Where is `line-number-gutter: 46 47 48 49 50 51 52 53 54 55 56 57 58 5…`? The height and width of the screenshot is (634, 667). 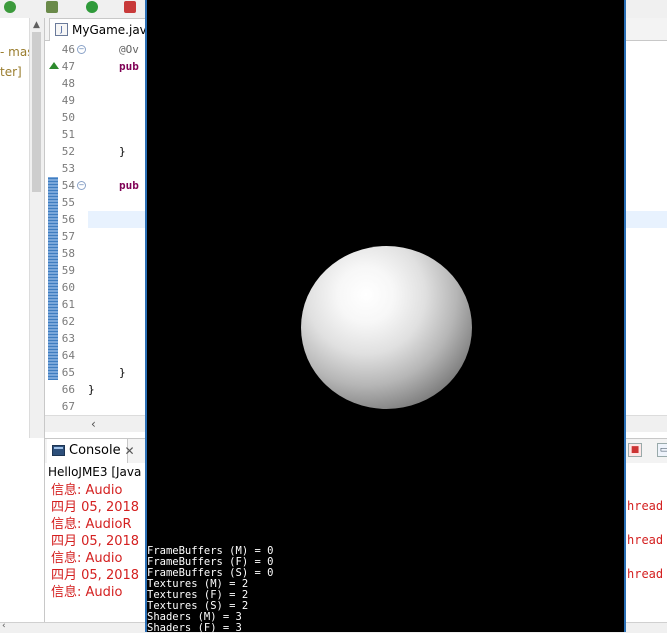
line-number-gutter: 46 47 48 49 50 51 52 53 54 55 56 57 58 5… is located at coordinates (68, 228).